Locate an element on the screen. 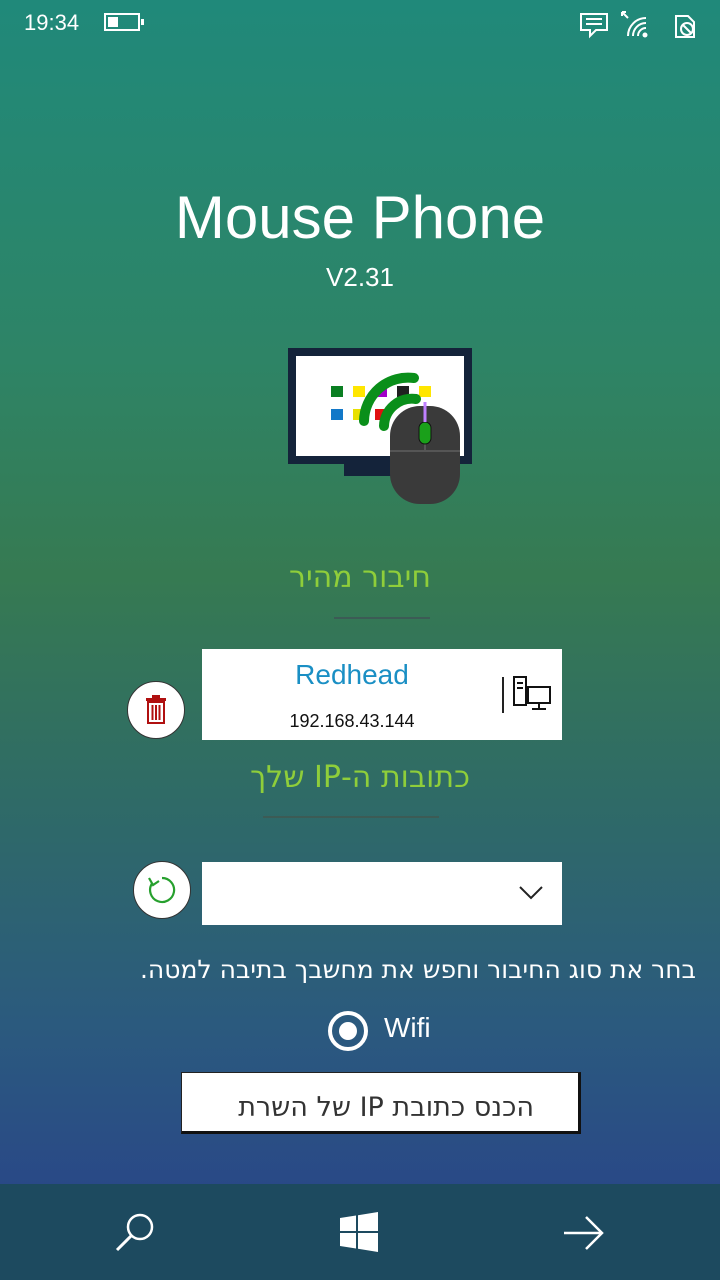 The height and width of the screenshot is (1280, 720). search-icon is located at coordinates (135, 1233).